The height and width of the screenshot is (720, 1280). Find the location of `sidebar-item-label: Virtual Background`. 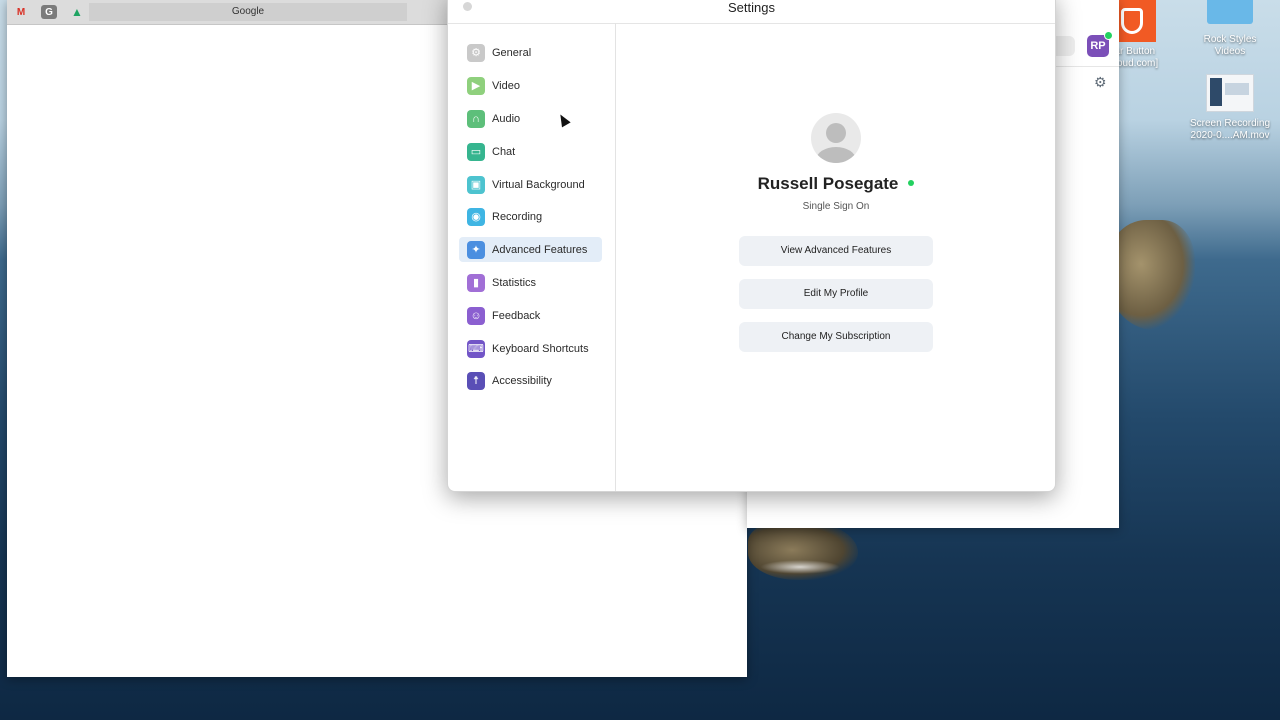

sidebar-item-label: Virtual Background is located at coordinates (538, 184).